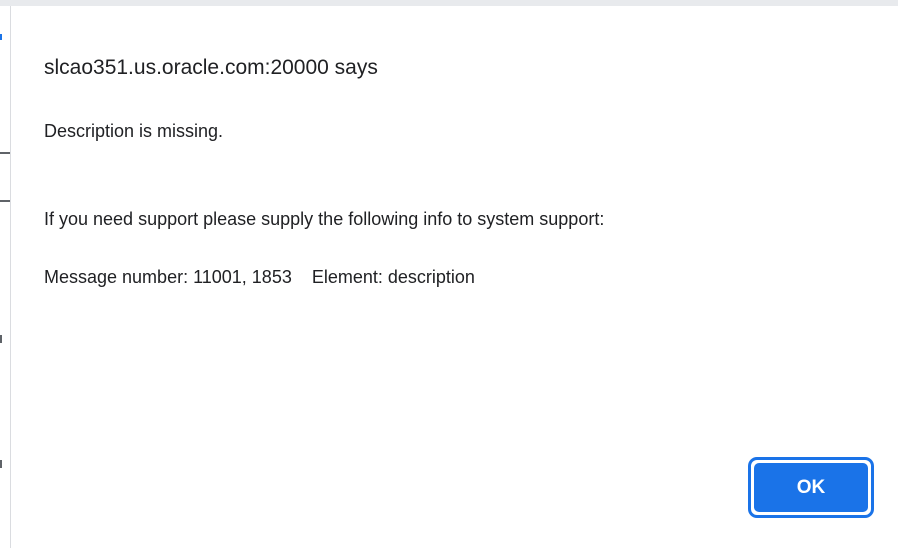  Describe the element at coordinates (211, 67) in the screenshot. I see `dialog-title: slcao351.us.oracle.com:20000 says` at that location.